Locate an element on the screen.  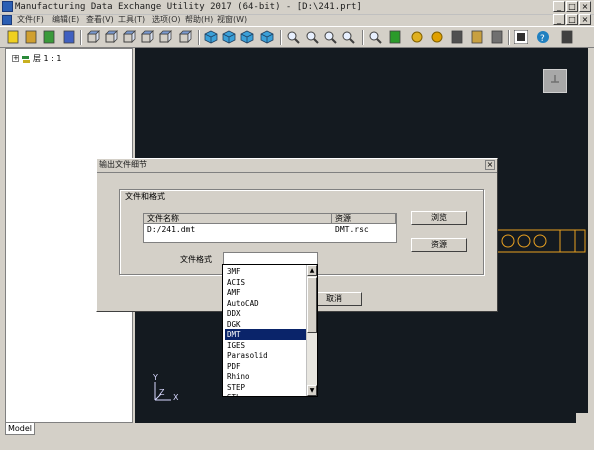
axis-triad: Y X Z is located at coordinates (169, 388).